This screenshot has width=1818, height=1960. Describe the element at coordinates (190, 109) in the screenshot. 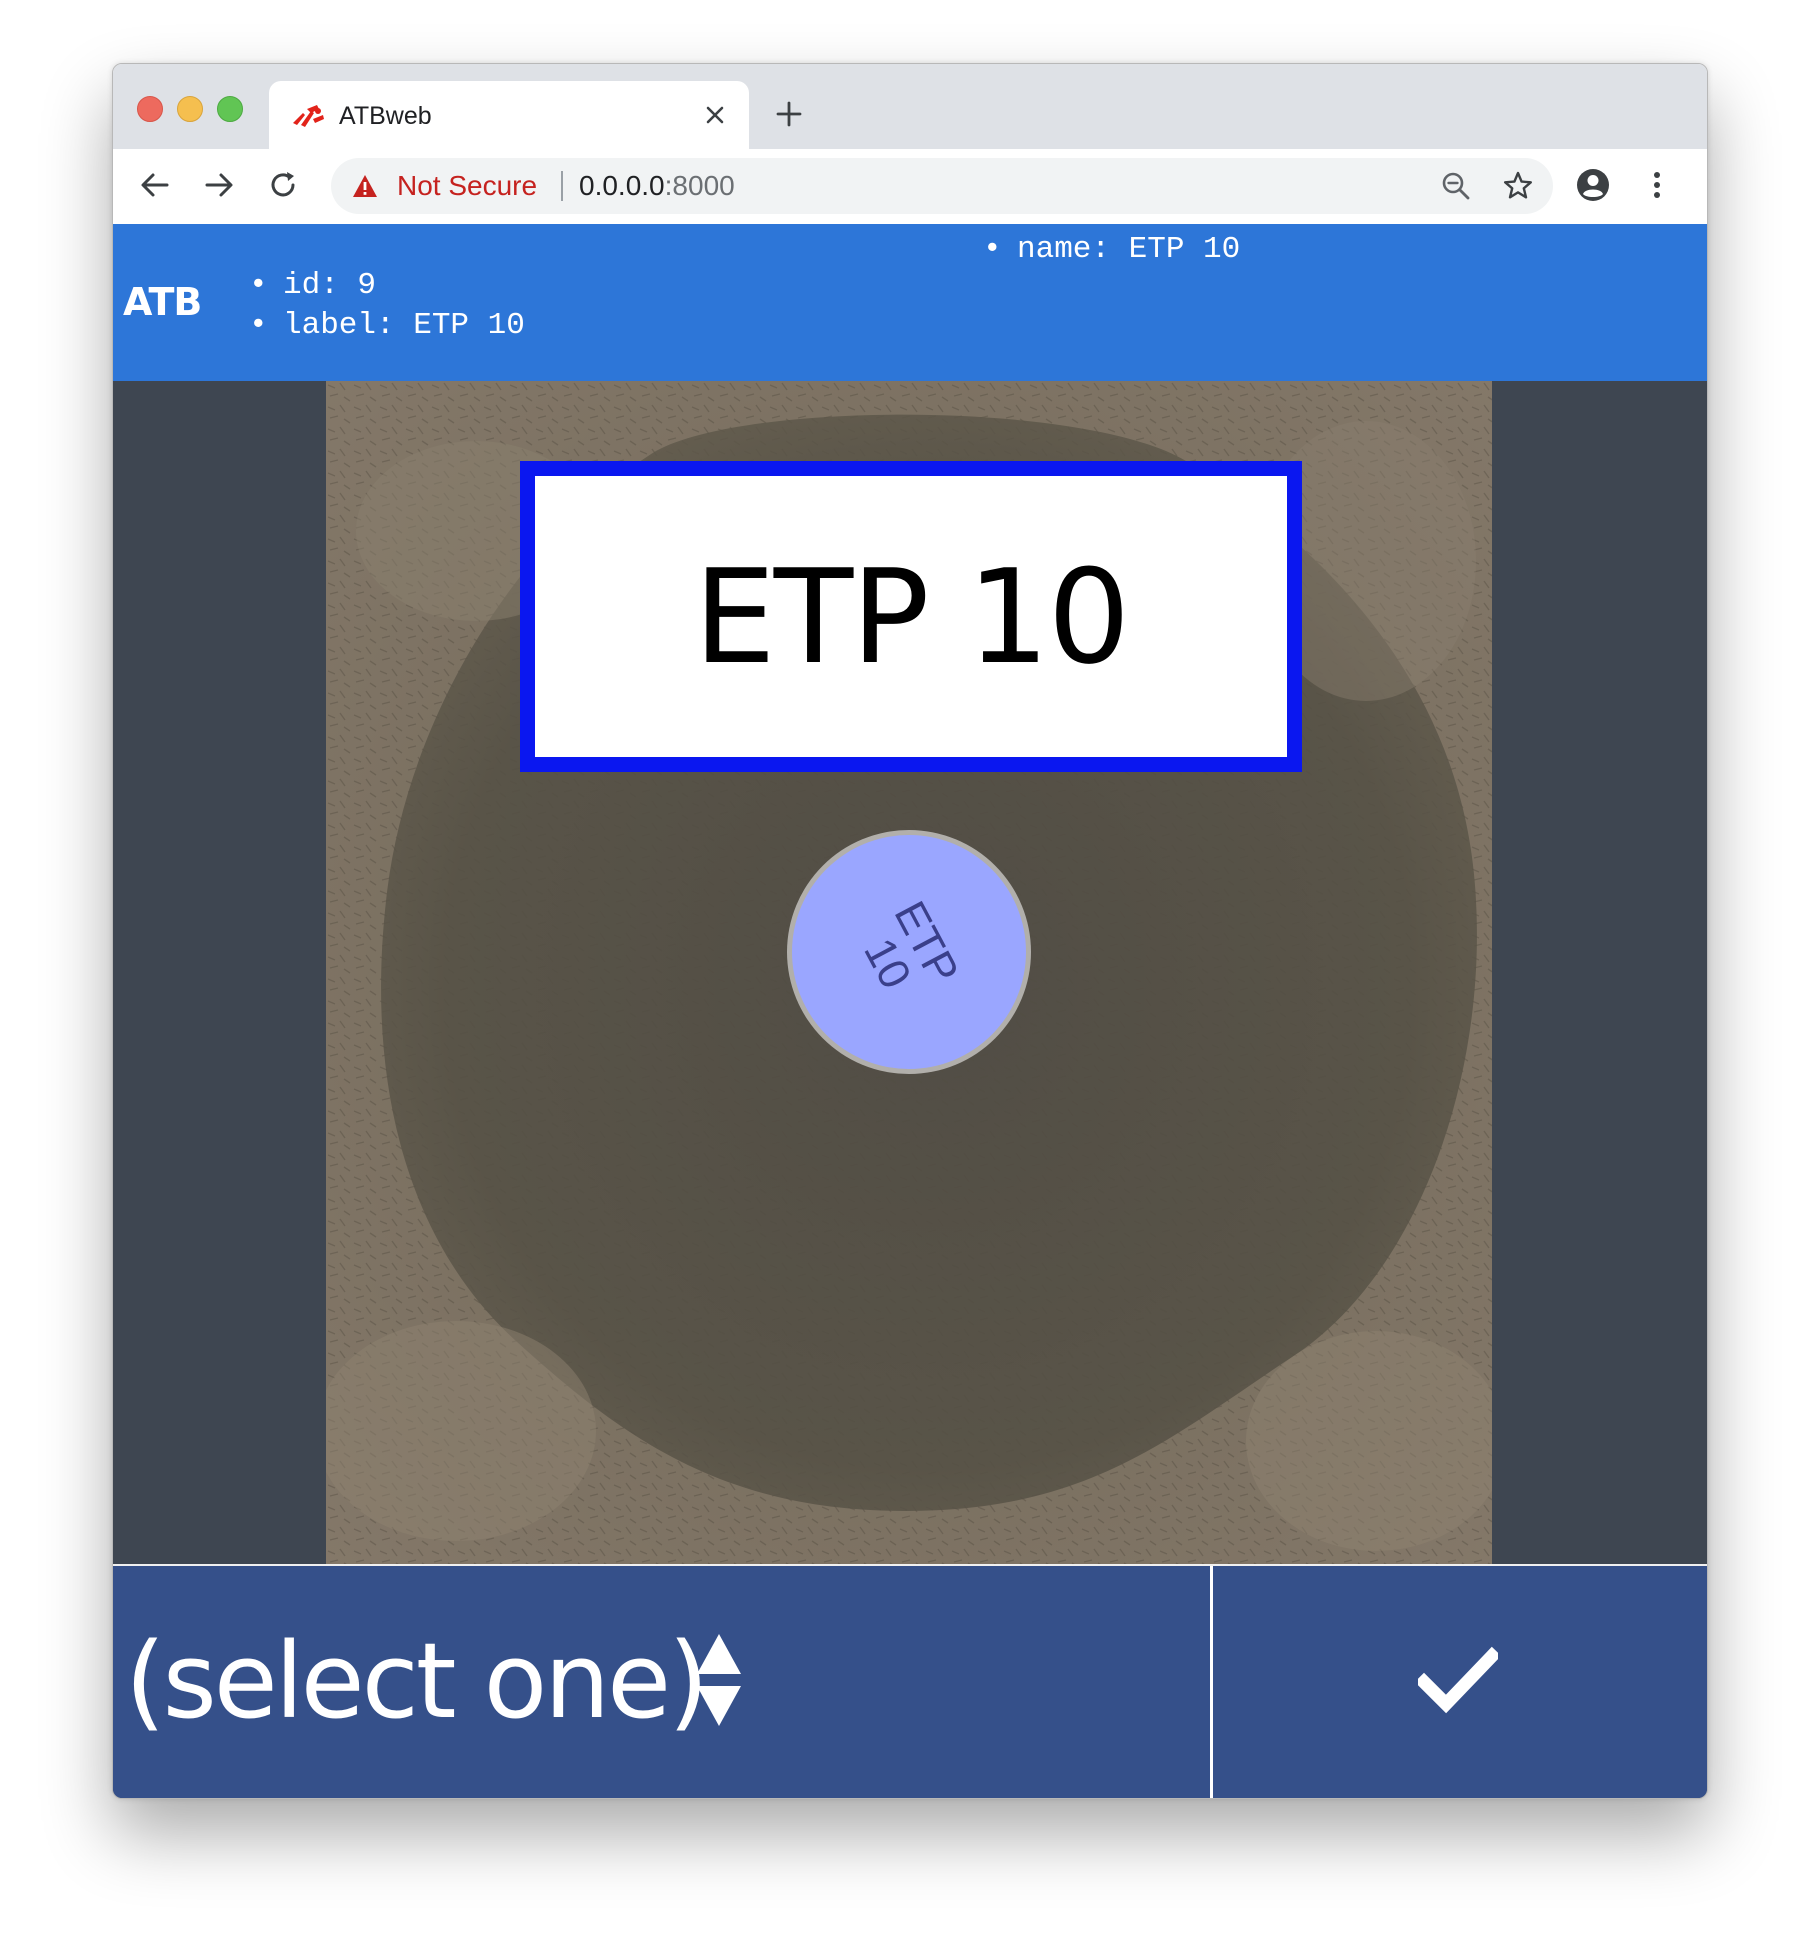

I see `window-minimize-button` at that location.